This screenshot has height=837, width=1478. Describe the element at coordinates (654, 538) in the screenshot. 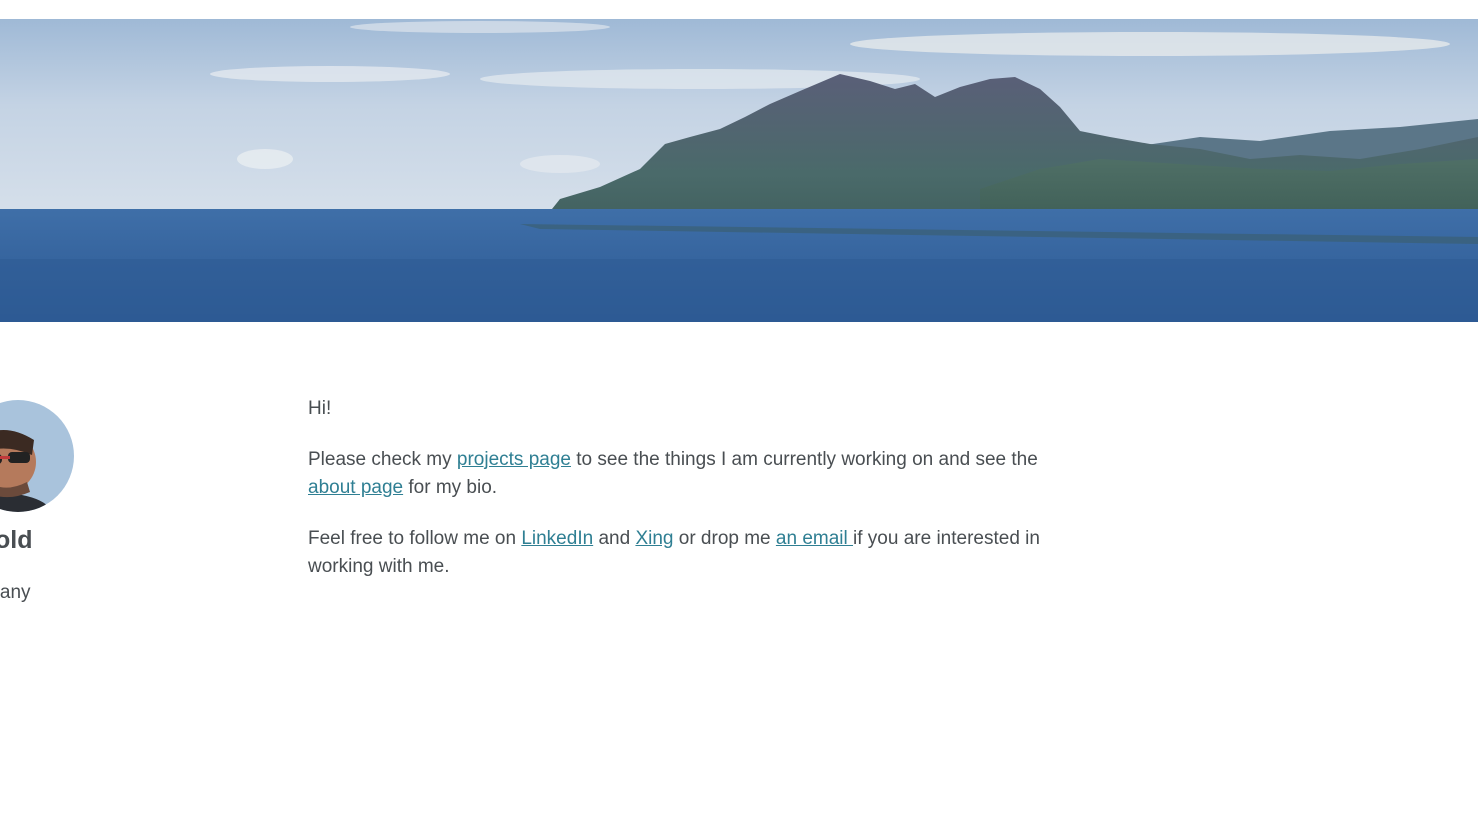

I see `xing-link: Xing` at that location.